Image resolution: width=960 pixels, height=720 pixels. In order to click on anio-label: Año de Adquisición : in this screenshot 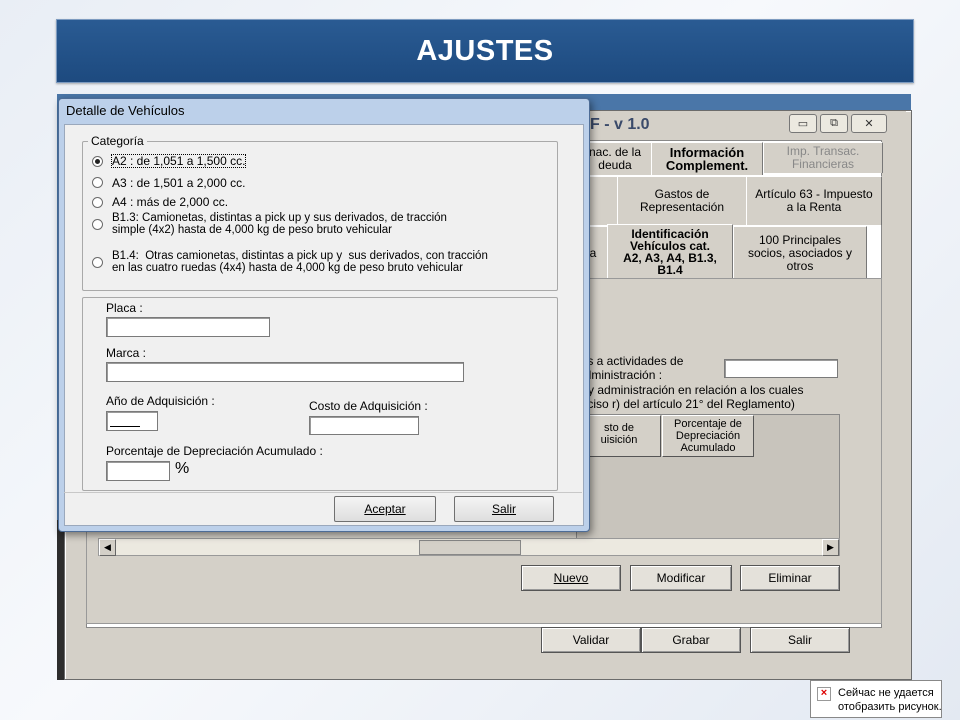, I will do `click(160, 401)`.